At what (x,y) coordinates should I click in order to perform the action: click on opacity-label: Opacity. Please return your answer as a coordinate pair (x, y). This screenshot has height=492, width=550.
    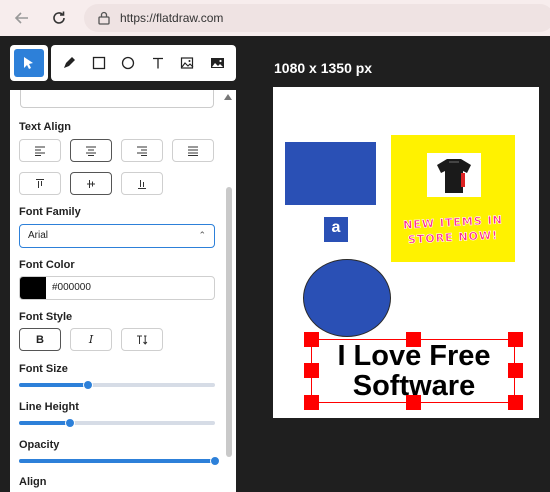
    Looking at the image, I should click on (39, 445).